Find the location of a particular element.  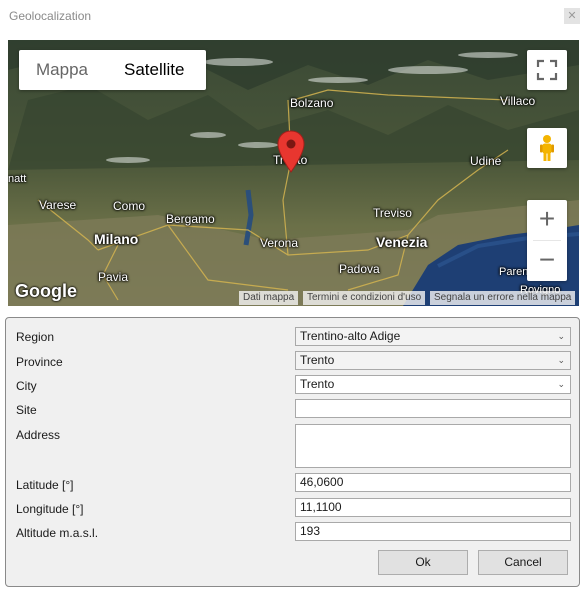

zoom-in-button: + is located at coordinates (547, 220).